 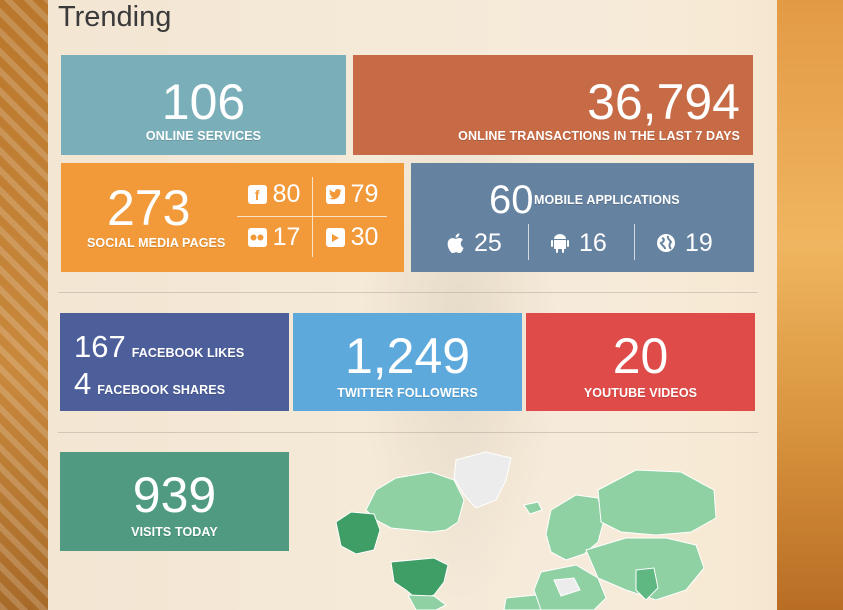 What do you see at coordinates (427, 602) in the screenshot?
I see `map-region-mexico` at bounding box center [427, 602].